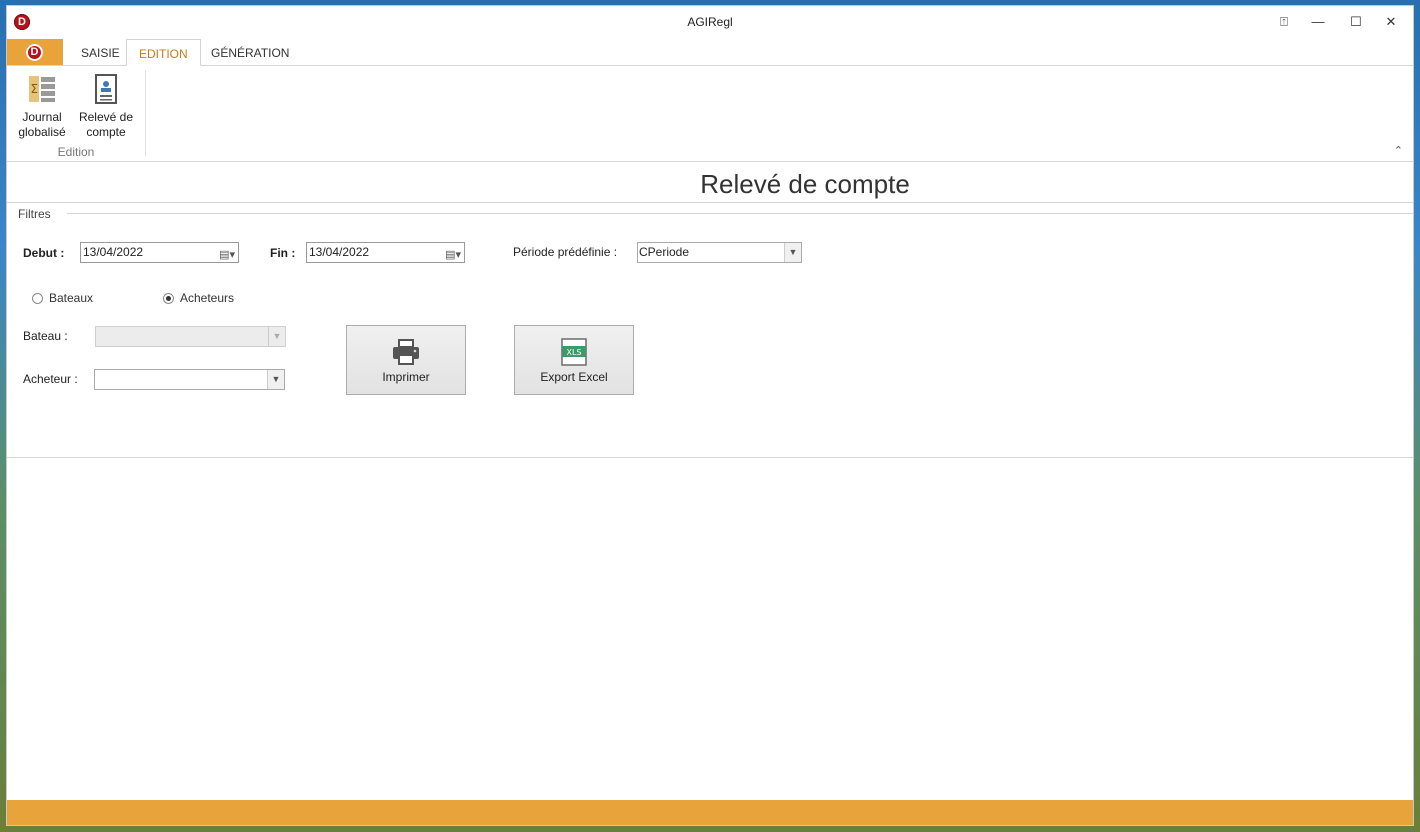  Describe the element at coordinates (145, 113) in the screenshot. I see `ribbon-group-separator` at that location.